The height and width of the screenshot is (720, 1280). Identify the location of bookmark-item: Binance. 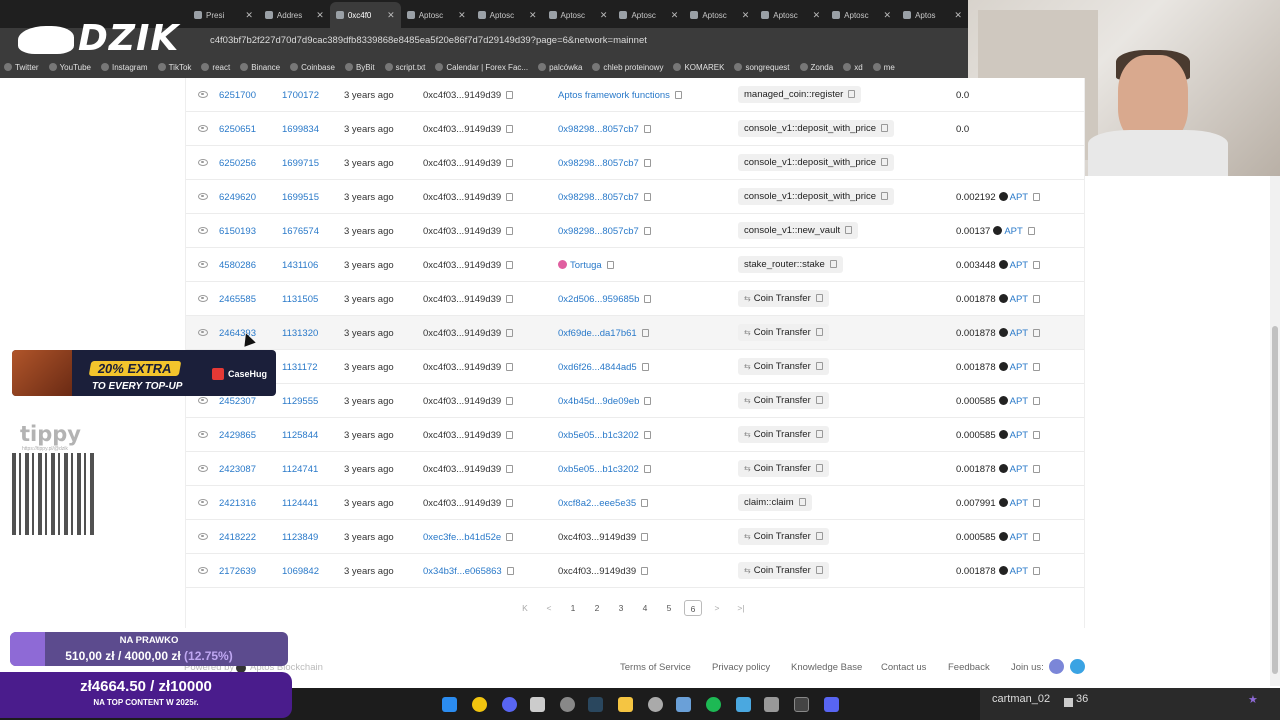
(260, 67).